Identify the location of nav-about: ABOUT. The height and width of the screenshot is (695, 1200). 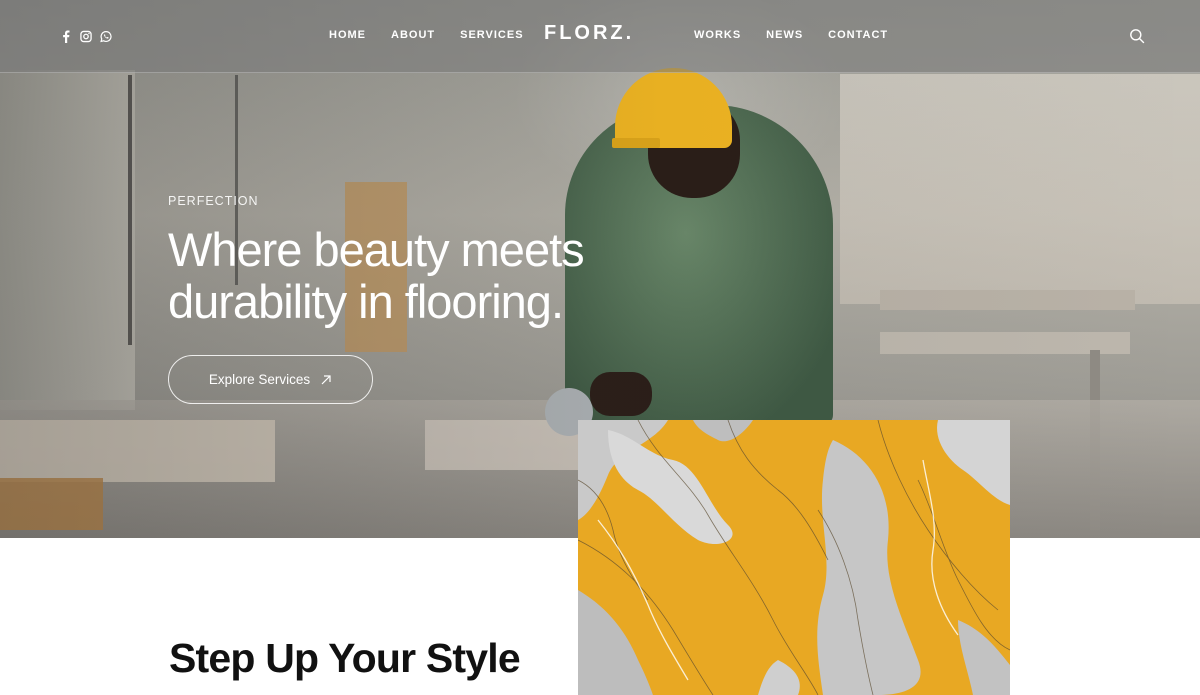
(413, 35).